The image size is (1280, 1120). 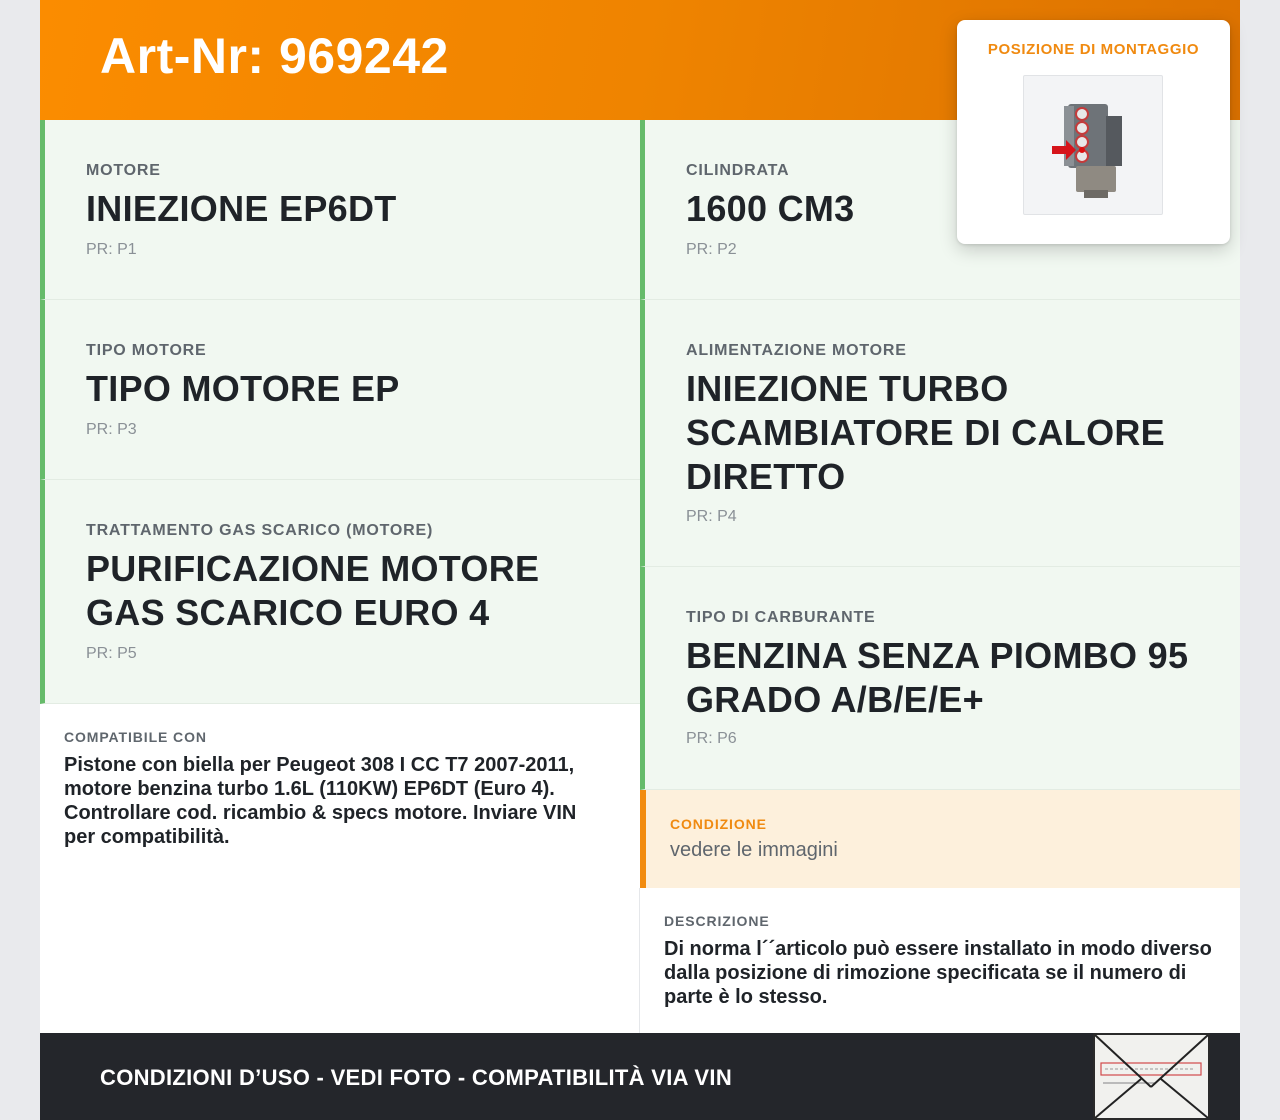 I want to click on spec-label: CILINDRATA, so click(x=738, y=170).